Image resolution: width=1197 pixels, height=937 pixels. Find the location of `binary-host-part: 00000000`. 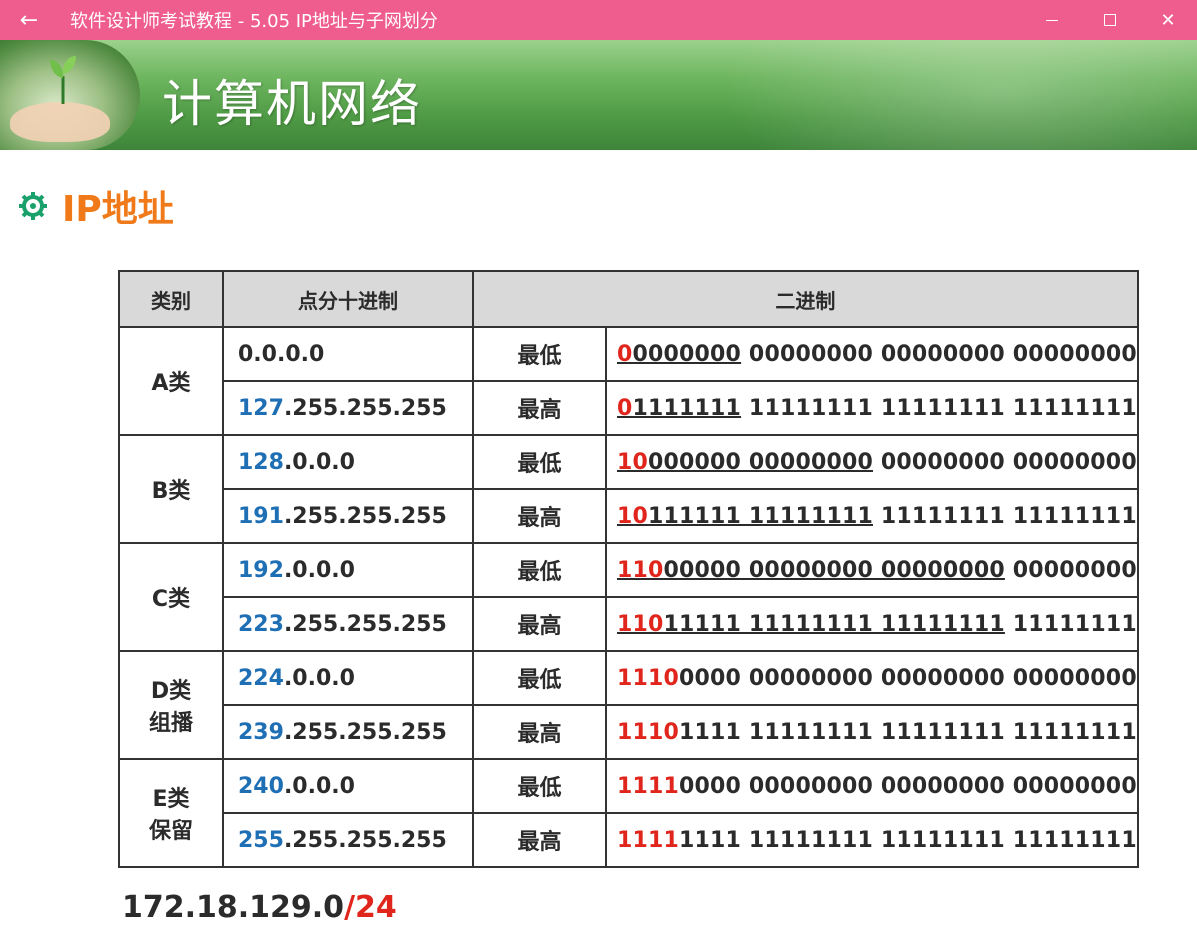

binary-host-part: 00000000 is located at coordinates (1070, 570).